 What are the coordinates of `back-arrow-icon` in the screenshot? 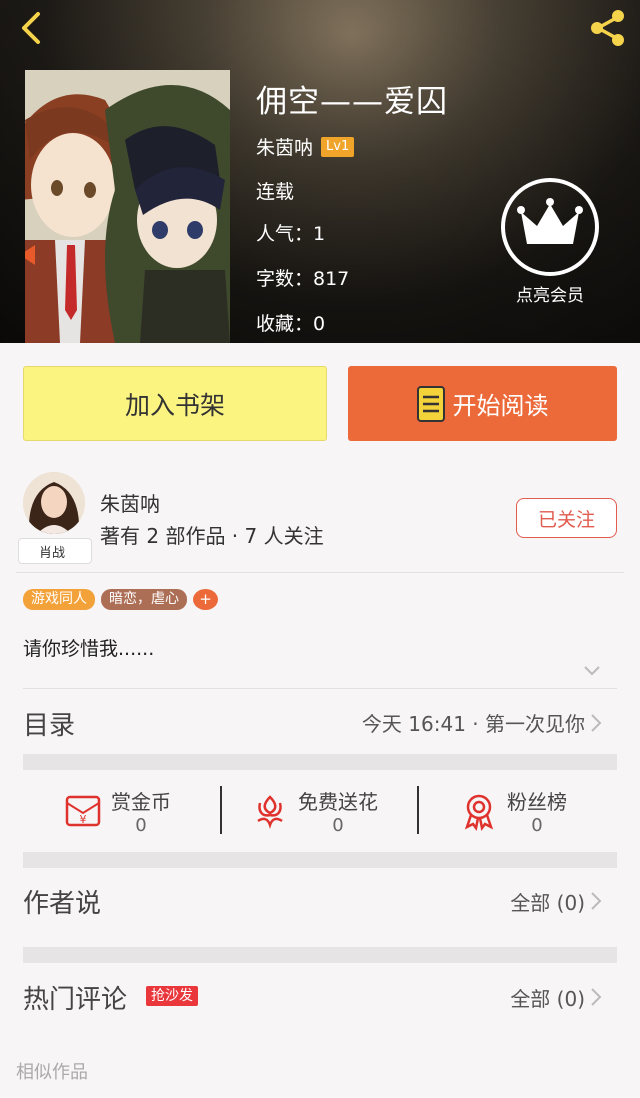 It's located at (34, 28).